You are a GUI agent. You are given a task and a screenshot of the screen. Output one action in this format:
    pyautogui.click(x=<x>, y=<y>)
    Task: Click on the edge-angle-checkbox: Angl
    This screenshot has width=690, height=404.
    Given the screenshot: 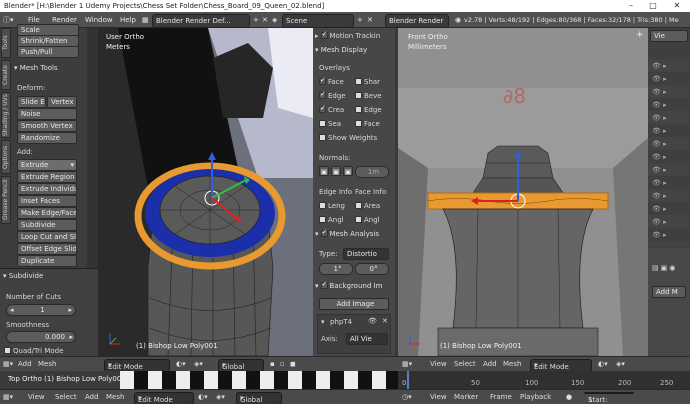 What is the action you would take?
    pyautogui.click(x=331, y=220)
    